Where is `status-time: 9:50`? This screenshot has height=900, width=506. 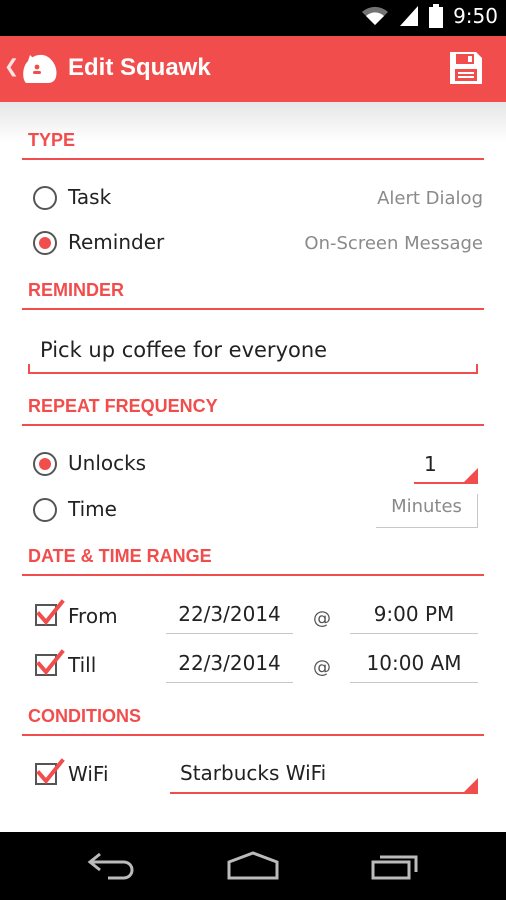 status-time: 9:50 is located at coordinates (475, 16).